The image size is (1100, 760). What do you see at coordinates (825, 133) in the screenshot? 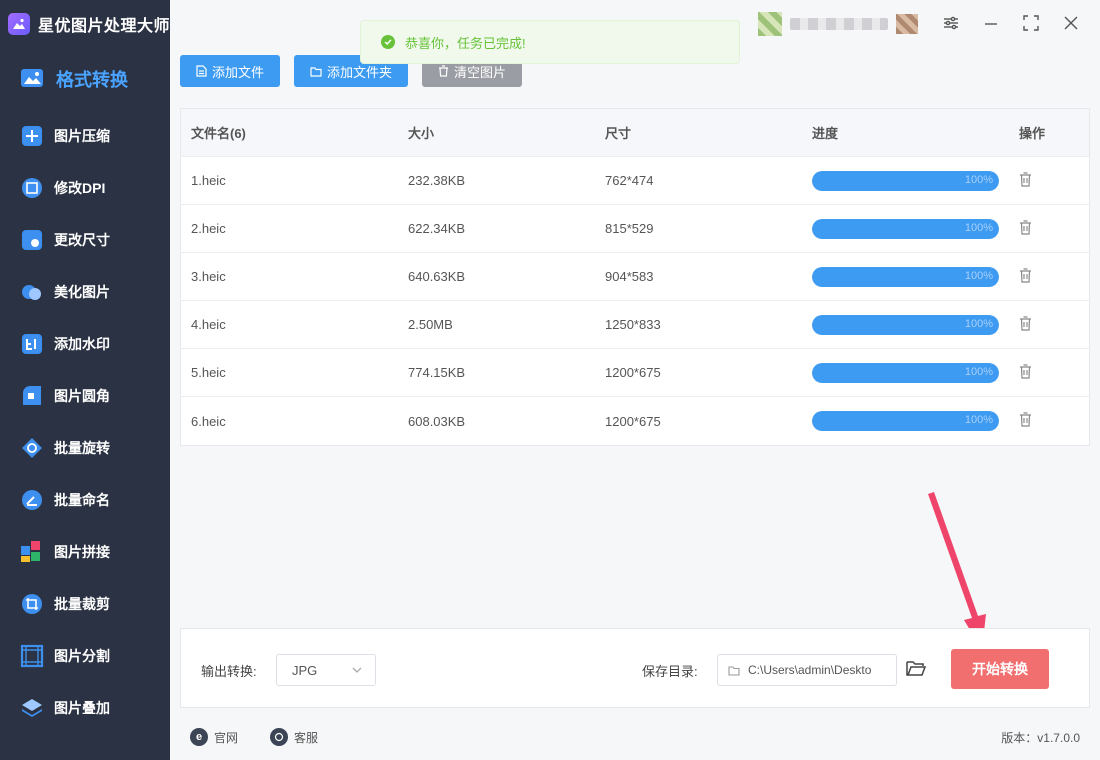
I see `header-progress: 进度` at bounding box center [825, 133].